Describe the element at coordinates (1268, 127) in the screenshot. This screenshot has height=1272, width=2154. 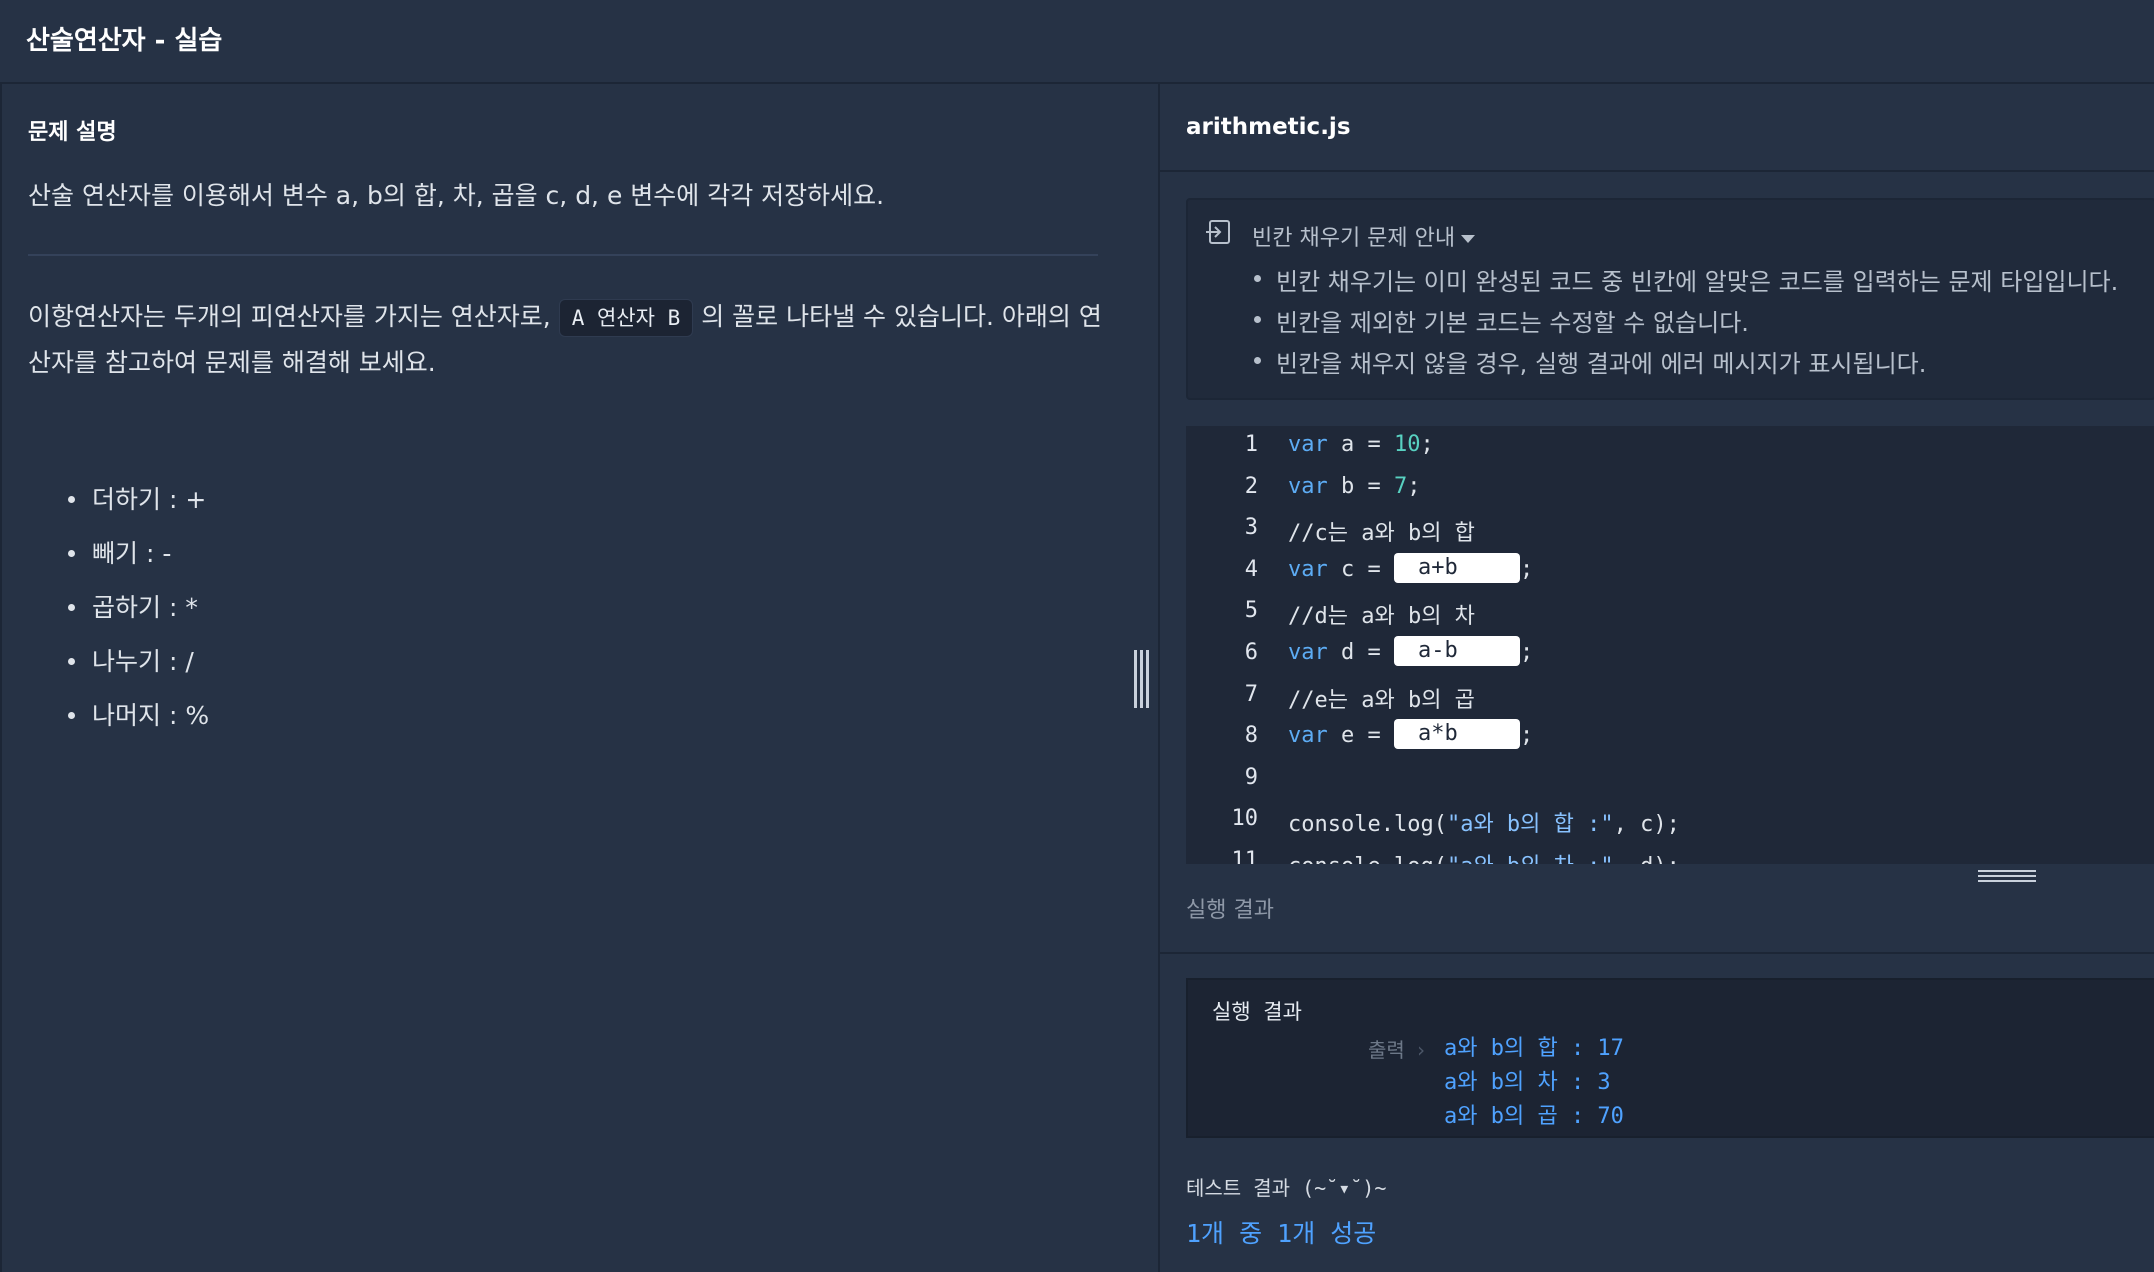
I see `file-name: arithmetic.js` at that location.